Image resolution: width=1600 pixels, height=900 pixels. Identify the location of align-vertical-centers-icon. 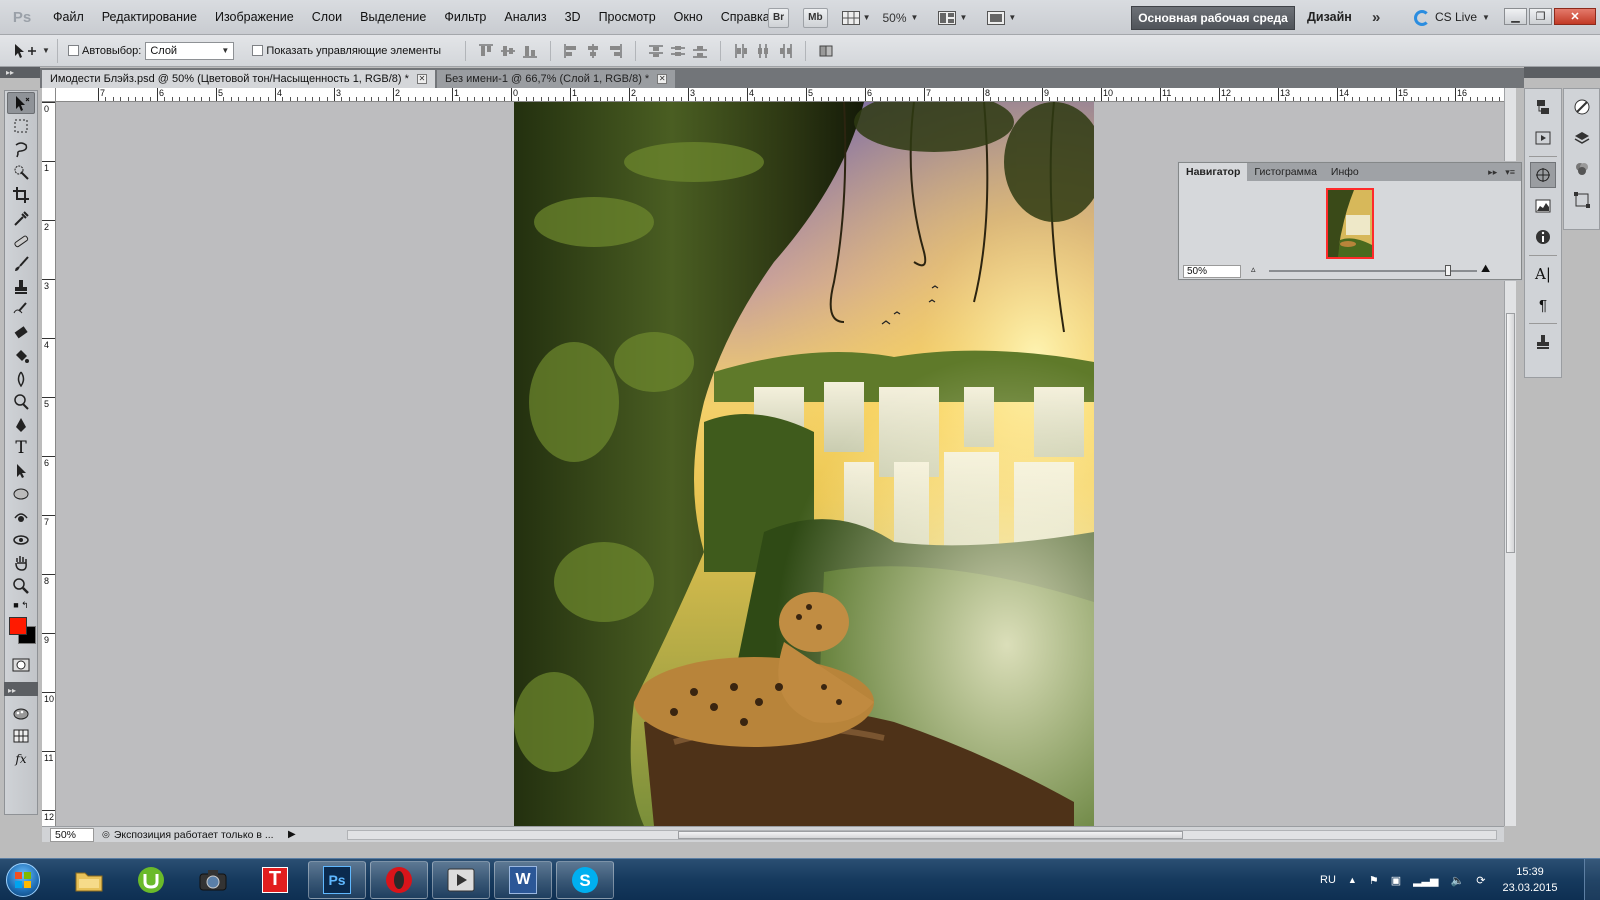
(508, 51).